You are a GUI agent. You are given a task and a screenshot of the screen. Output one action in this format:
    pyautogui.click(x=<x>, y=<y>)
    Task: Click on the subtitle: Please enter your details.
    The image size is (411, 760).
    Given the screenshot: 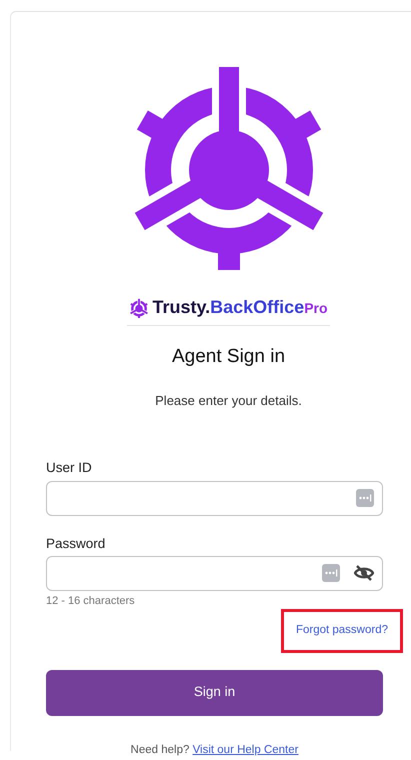 What is the action you would take?
    pyautogui.click(x=228, y=401)
    